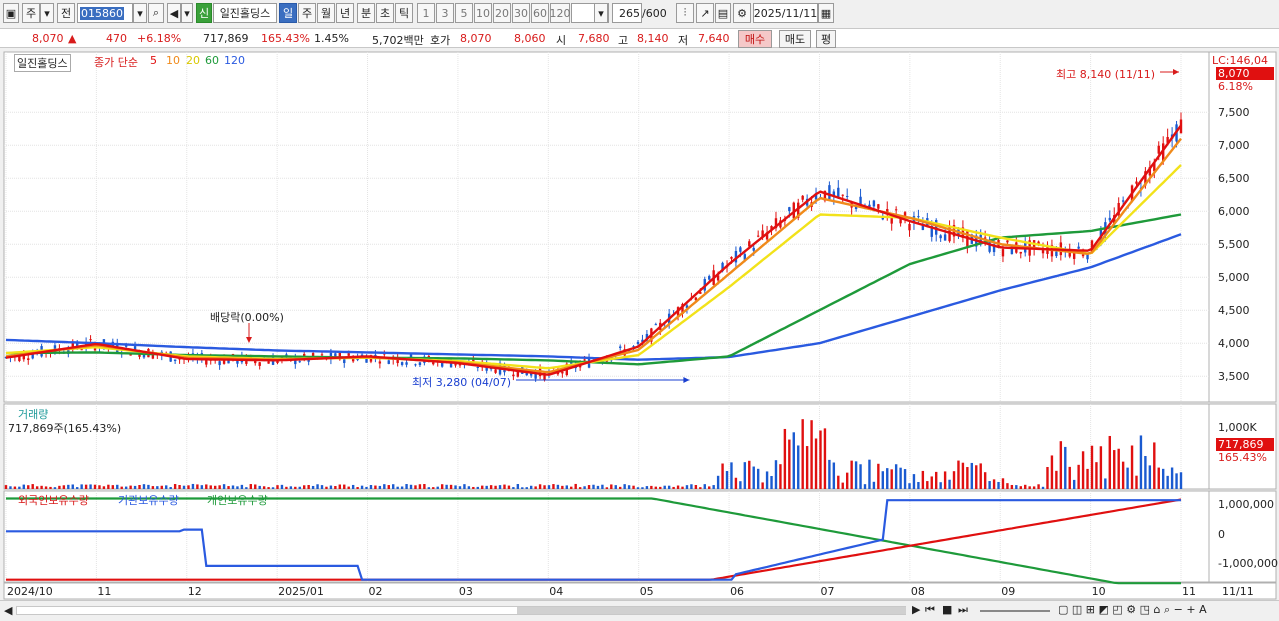 The image size is (1279, 621). What do you see at coordinates (461, 610) in the screenshot?
I see `scrollbar-track` at bounding box center [461, 610].